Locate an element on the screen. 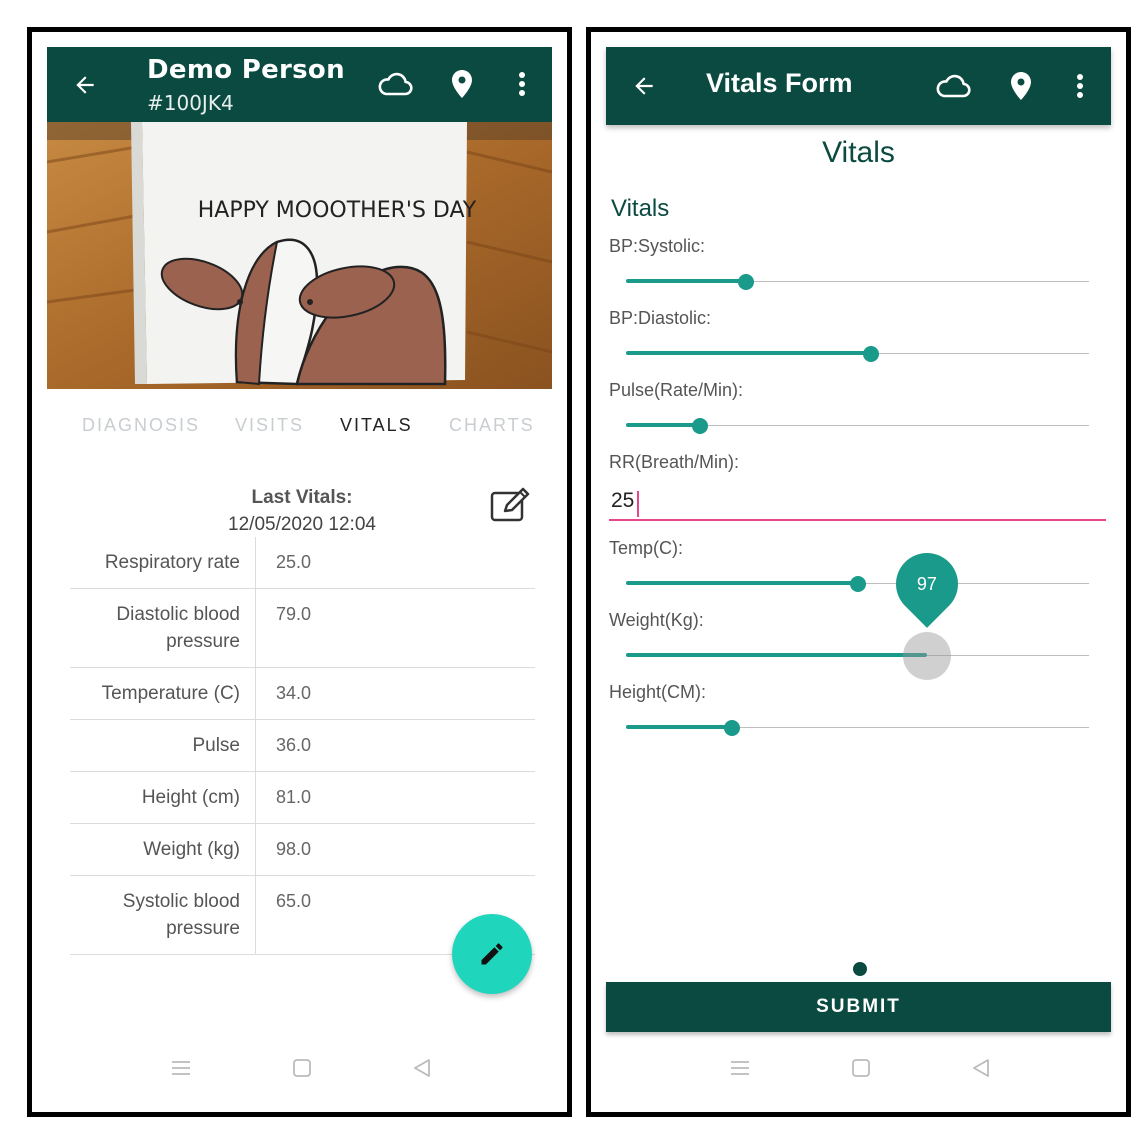  vital-value: 81.0 is located at coordinates (294, 797).